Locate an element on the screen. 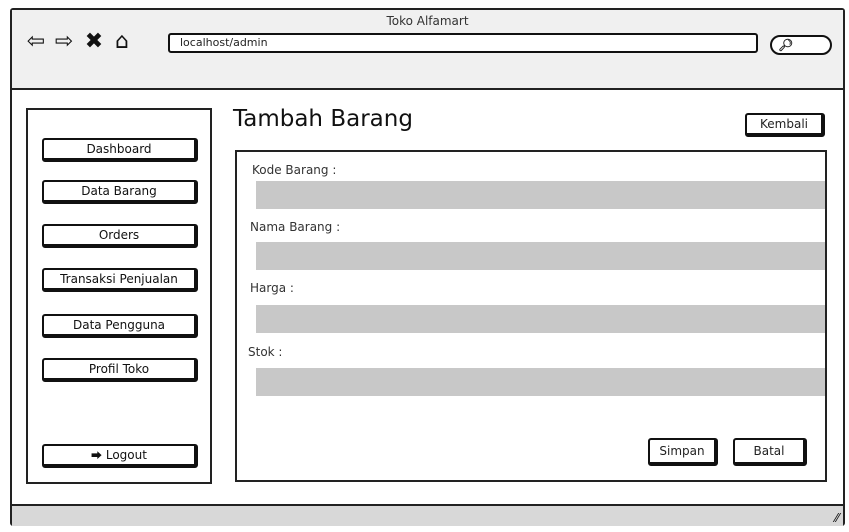 Image resolution: width=849 pixels, height=532 pixels. logout-icon: ⮕ is located at coordinates (97, 455).